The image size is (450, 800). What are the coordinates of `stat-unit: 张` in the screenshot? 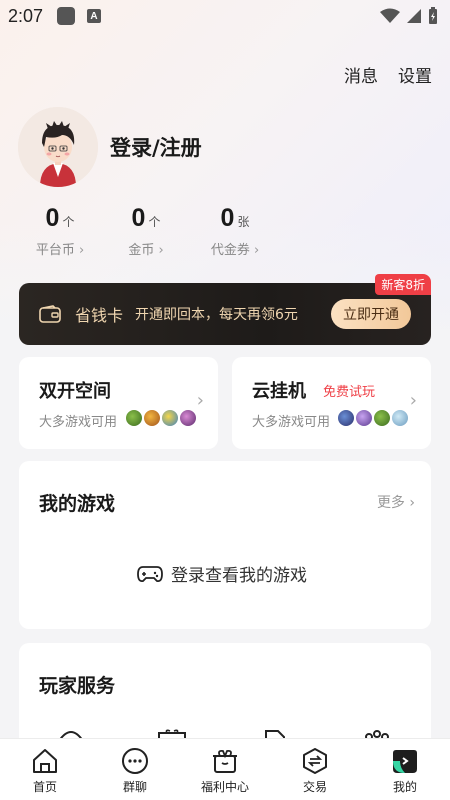 It's located at (243, 222).